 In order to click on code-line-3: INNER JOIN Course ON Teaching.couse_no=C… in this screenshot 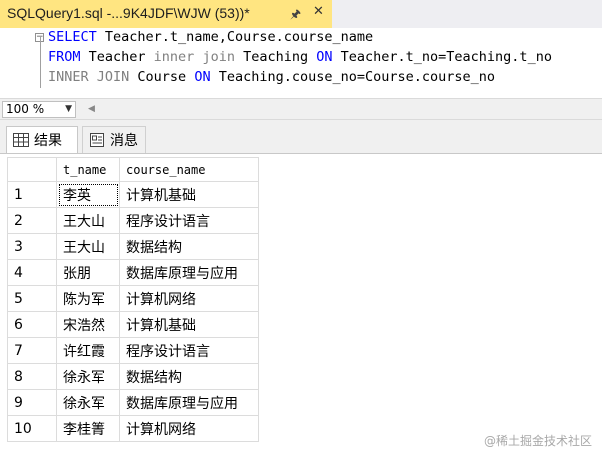, I will do `click(271, 77)`.